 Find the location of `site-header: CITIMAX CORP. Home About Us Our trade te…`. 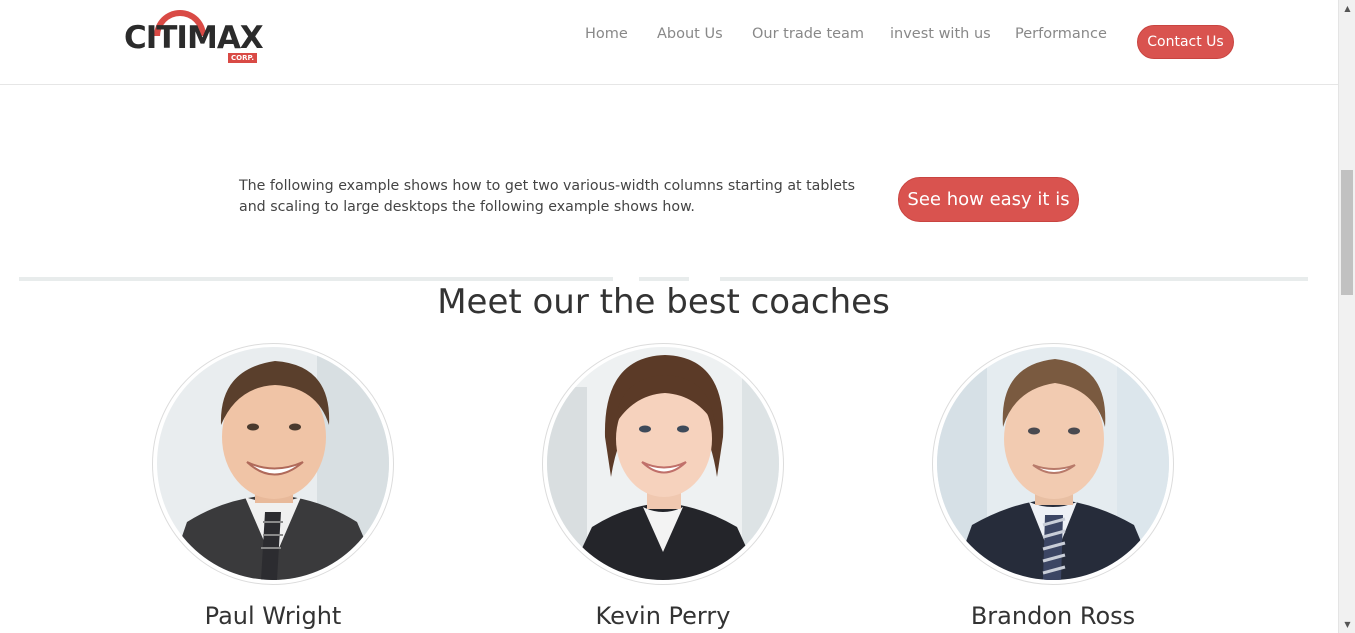

site-header: CITIMAX CORP. Home About Us Our trade te… is located at coordinates (669, 42).